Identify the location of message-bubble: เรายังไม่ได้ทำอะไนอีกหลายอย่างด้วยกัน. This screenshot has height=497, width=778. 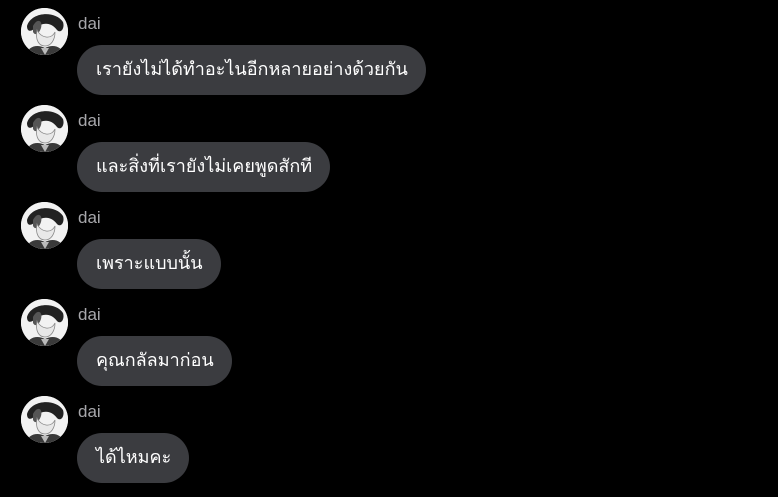
(251, 70).